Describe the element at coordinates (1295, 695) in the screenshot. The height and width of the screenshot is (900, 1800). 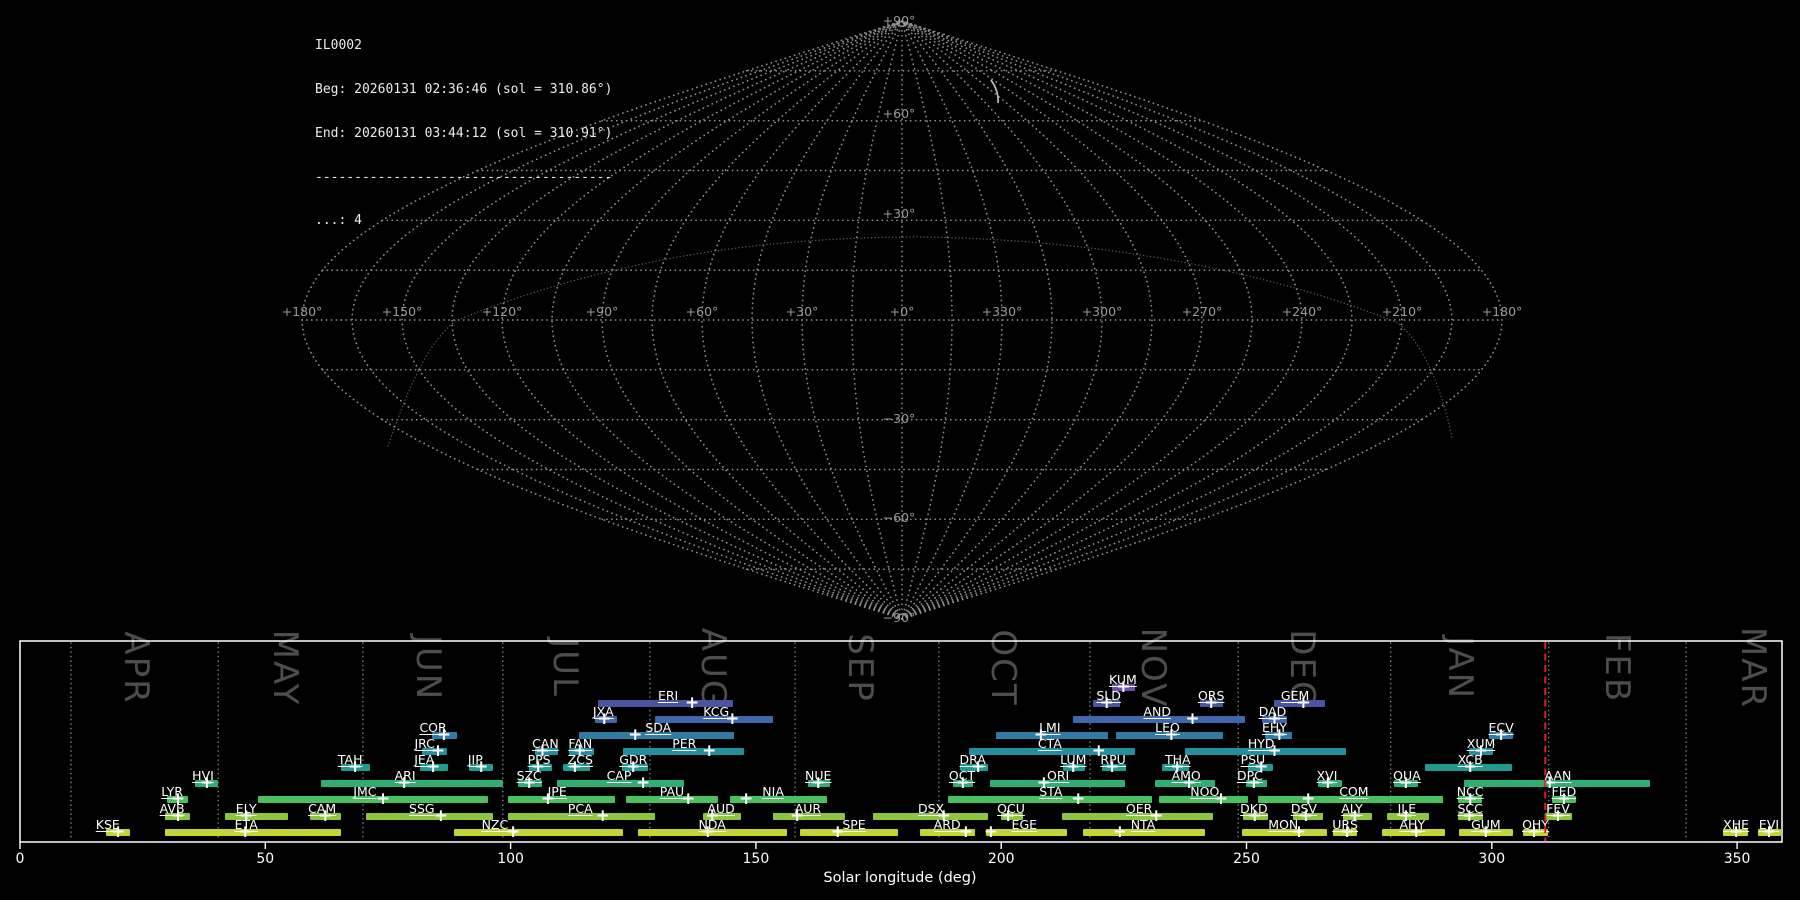
I see `shower-code-label: GEM` at that location.